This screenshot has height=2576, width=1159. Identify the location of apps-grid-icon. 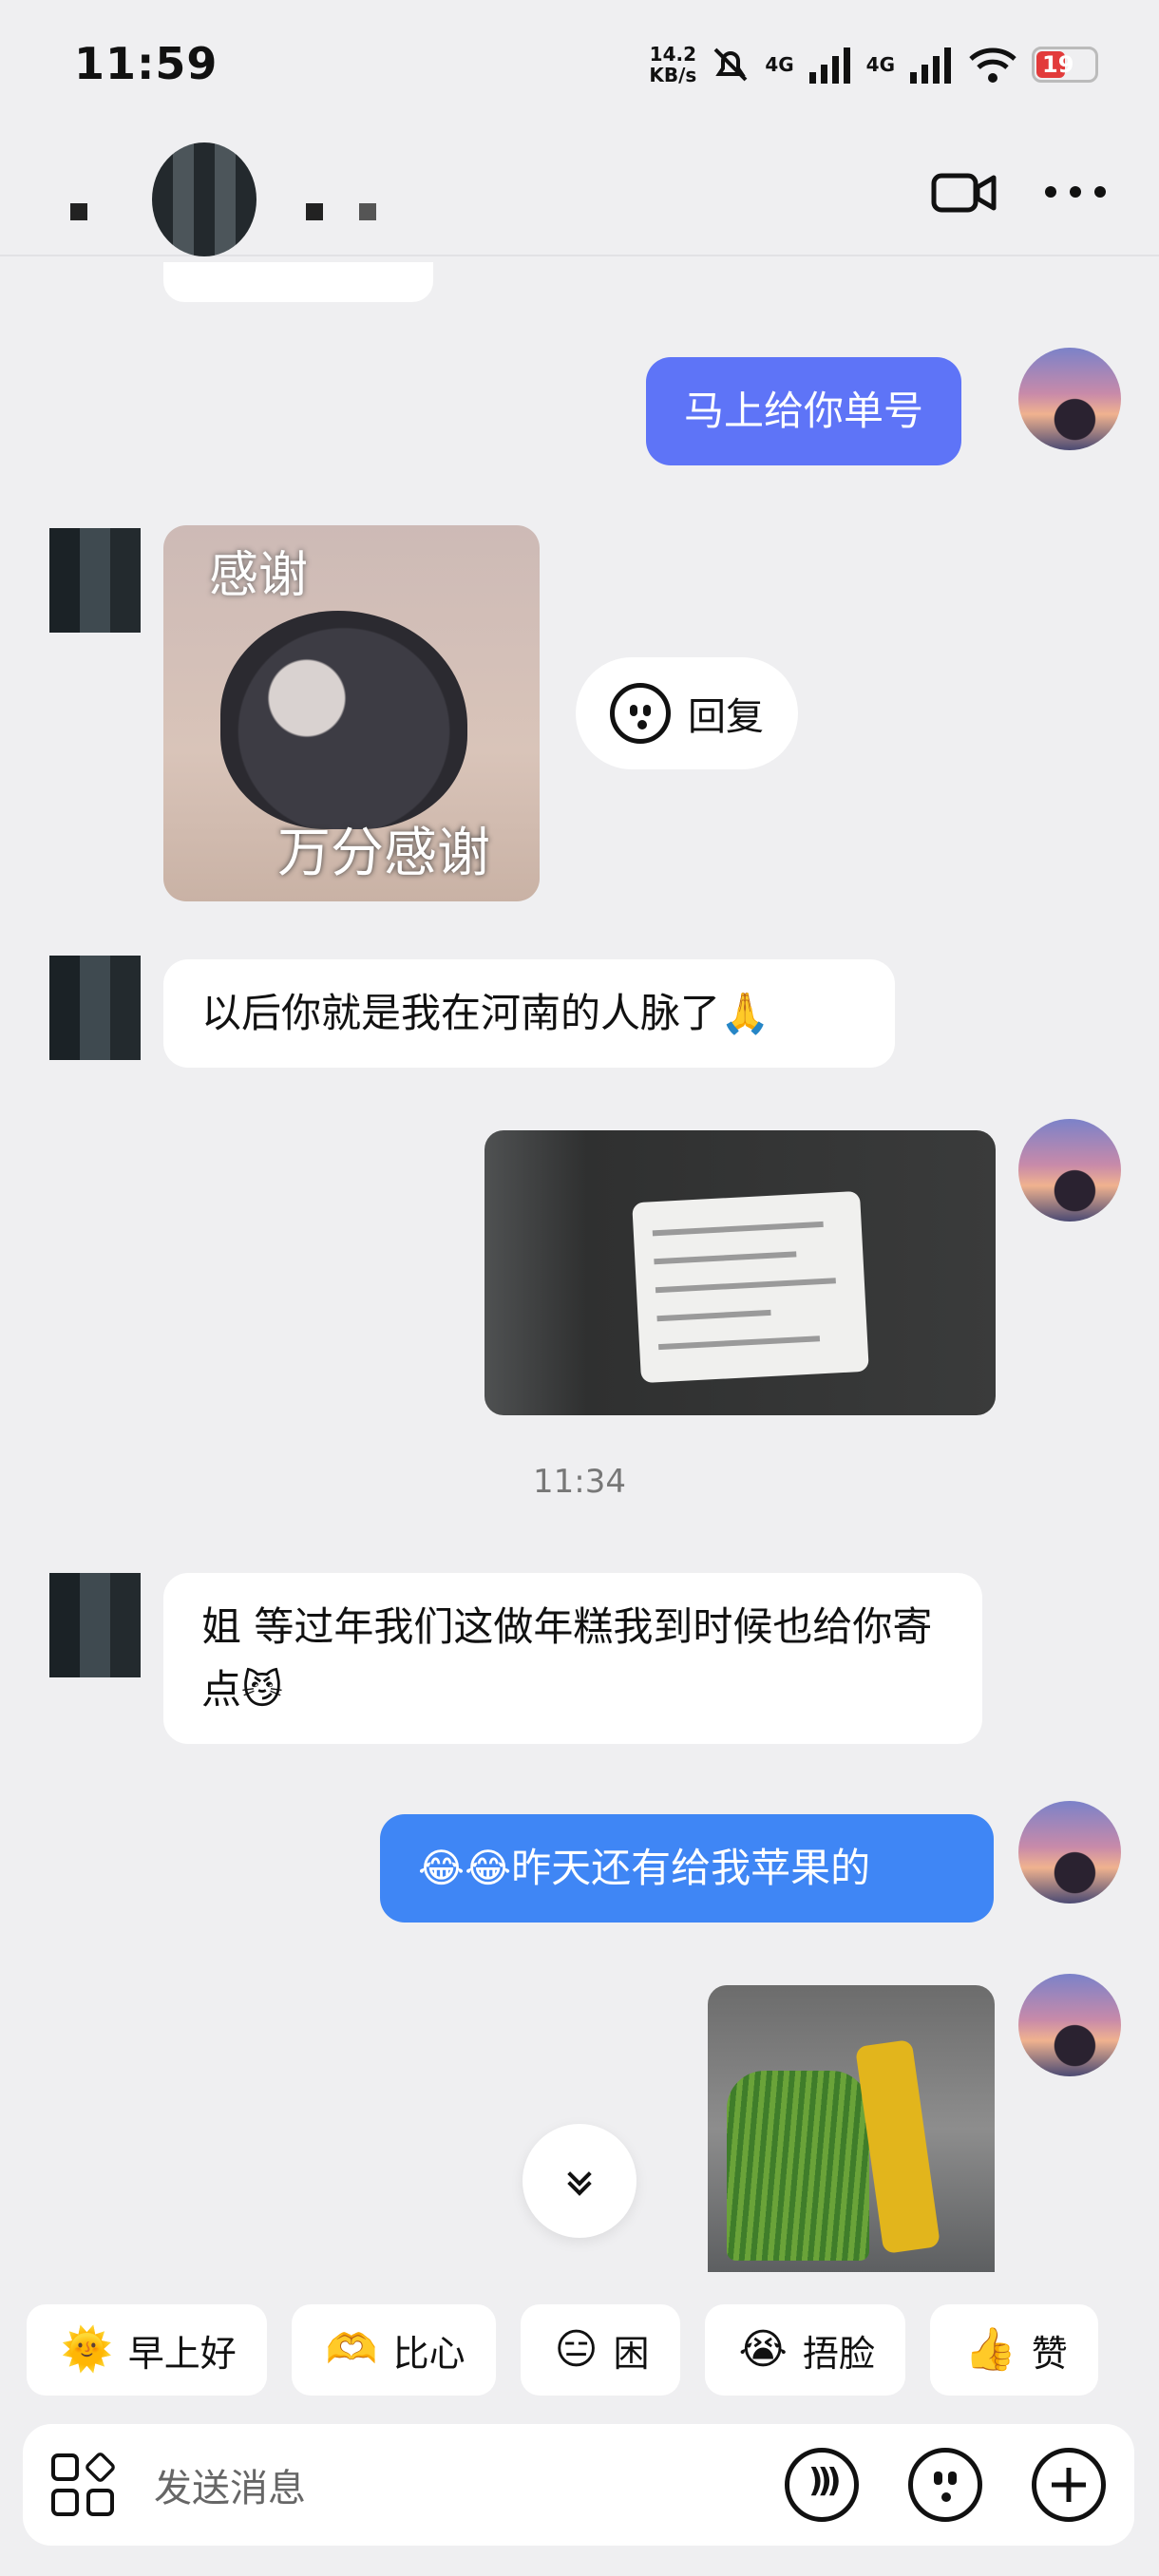
(84, 2483).